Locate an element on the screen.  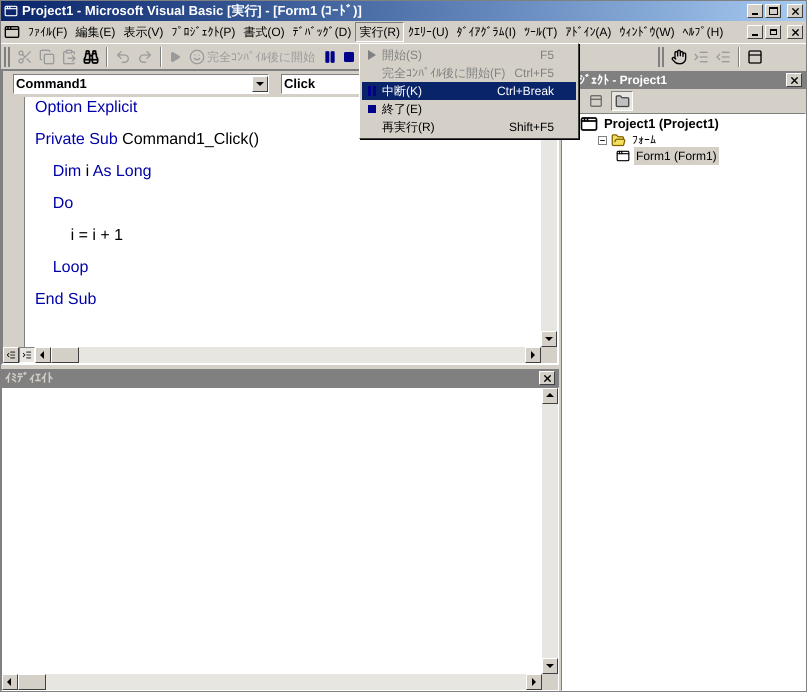
code-line: Option Explicit is located at coordinates (86, 108).